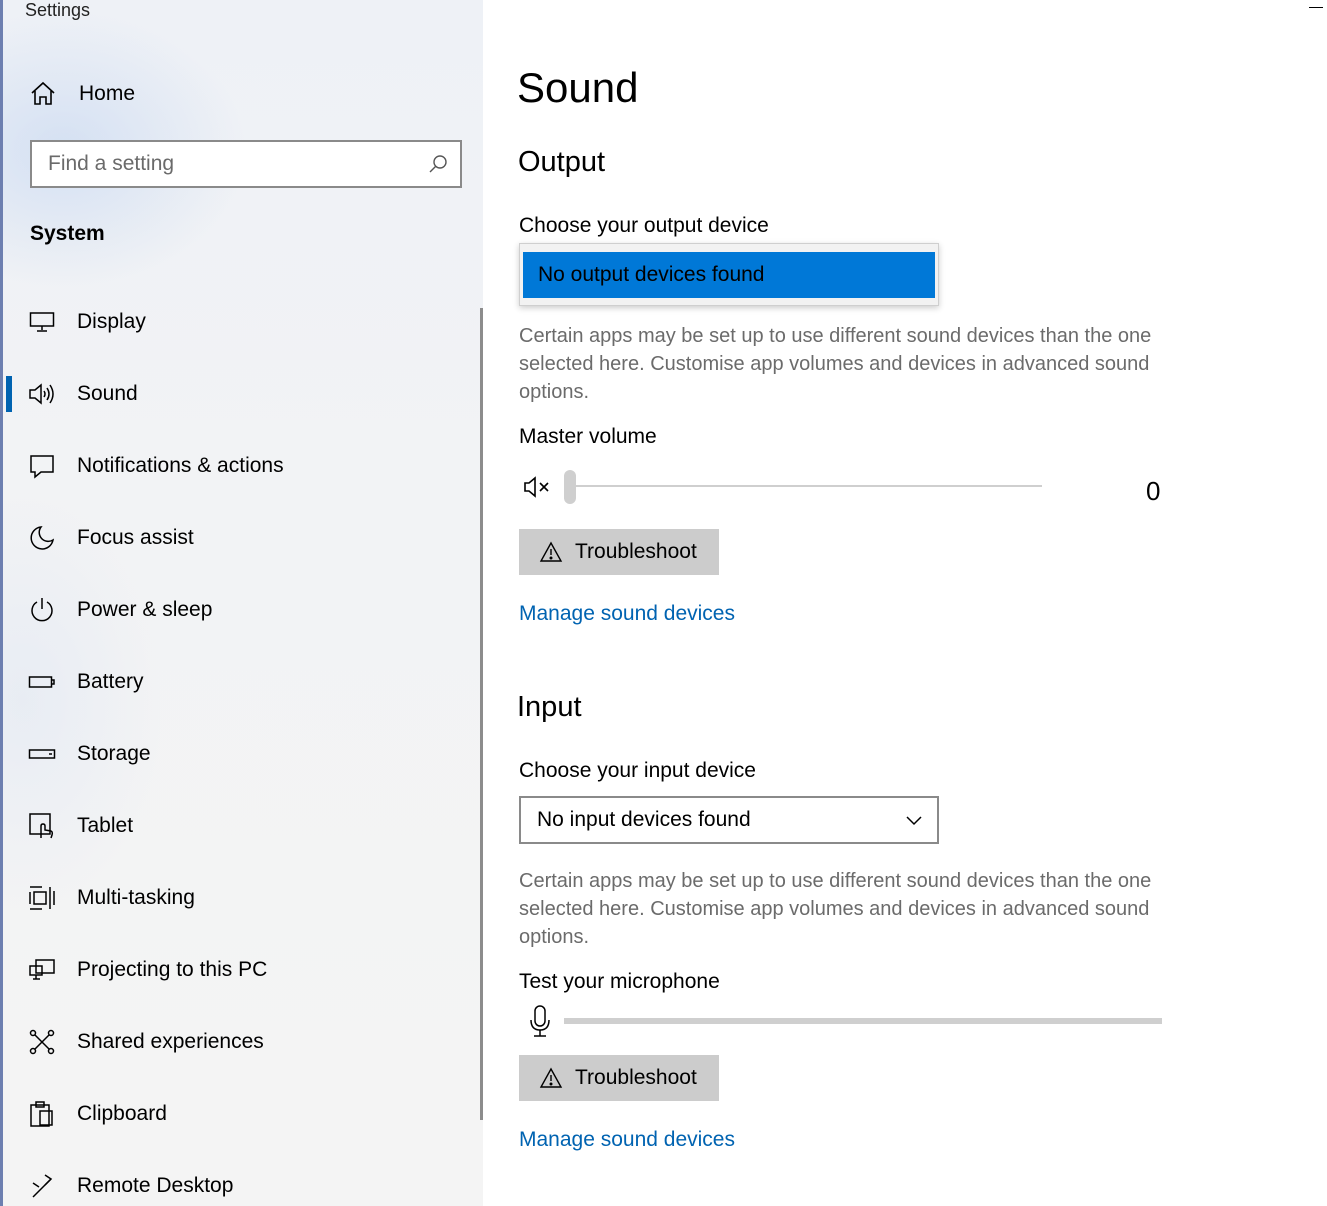 The height and width of the screenshot is (1206, 1327). I want to click on sidebar-item-clipboard: Clipboard, so click(241, 1114).